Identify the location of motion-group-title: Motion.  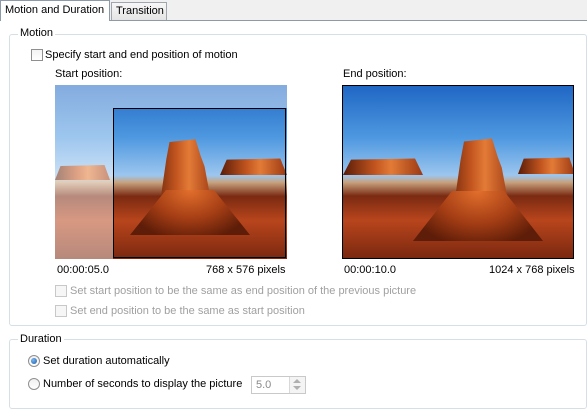
(37, 33).